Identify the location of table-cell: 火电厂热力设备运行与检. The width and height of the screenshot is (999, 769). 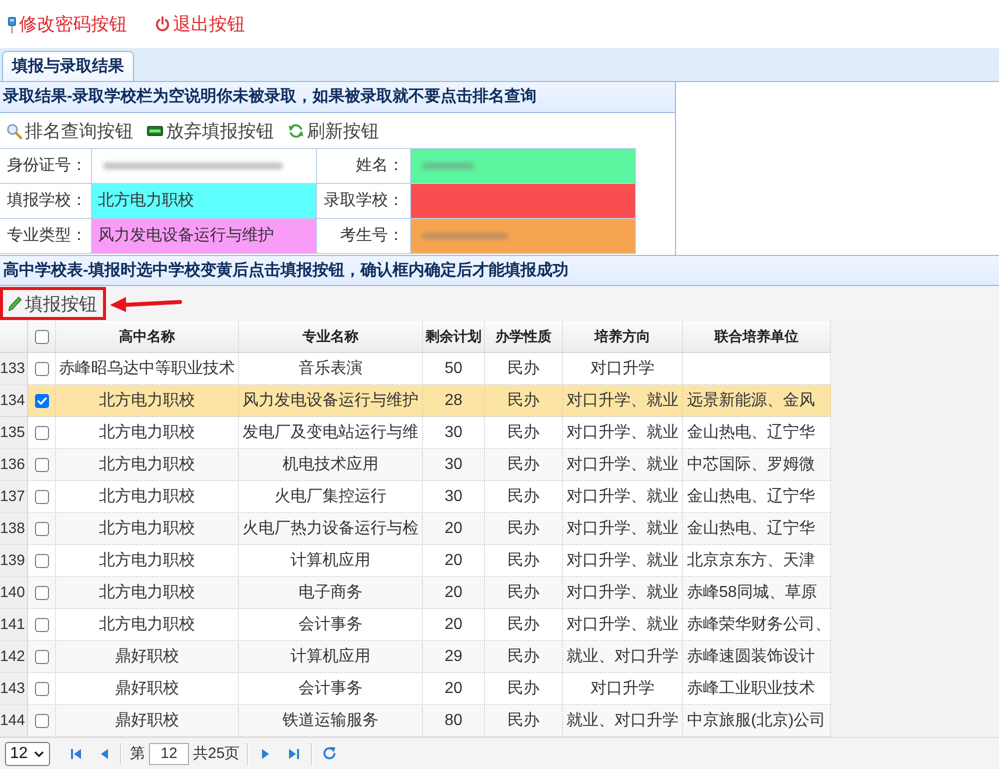
(331, 528).